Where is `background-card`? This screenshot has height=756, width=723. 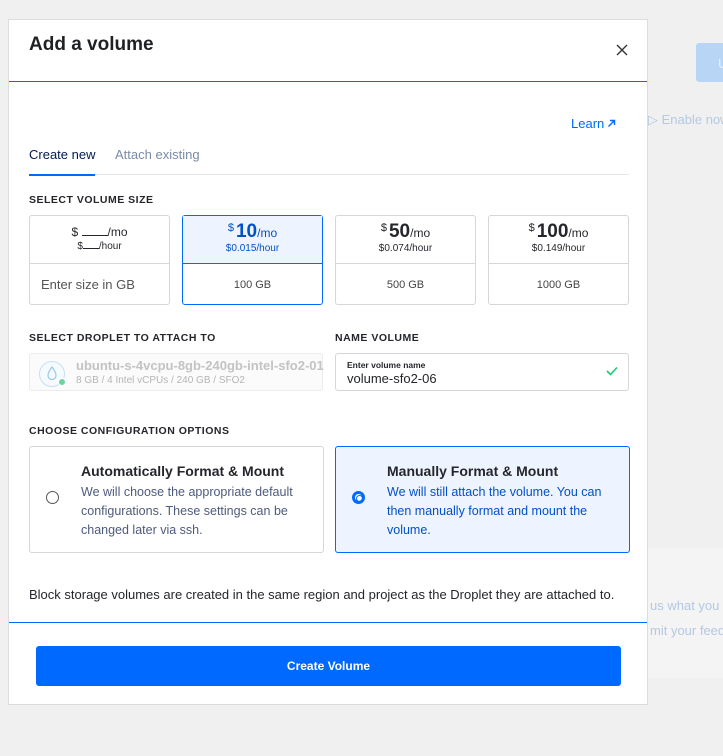 background-card is located at coordinates (685, 613).